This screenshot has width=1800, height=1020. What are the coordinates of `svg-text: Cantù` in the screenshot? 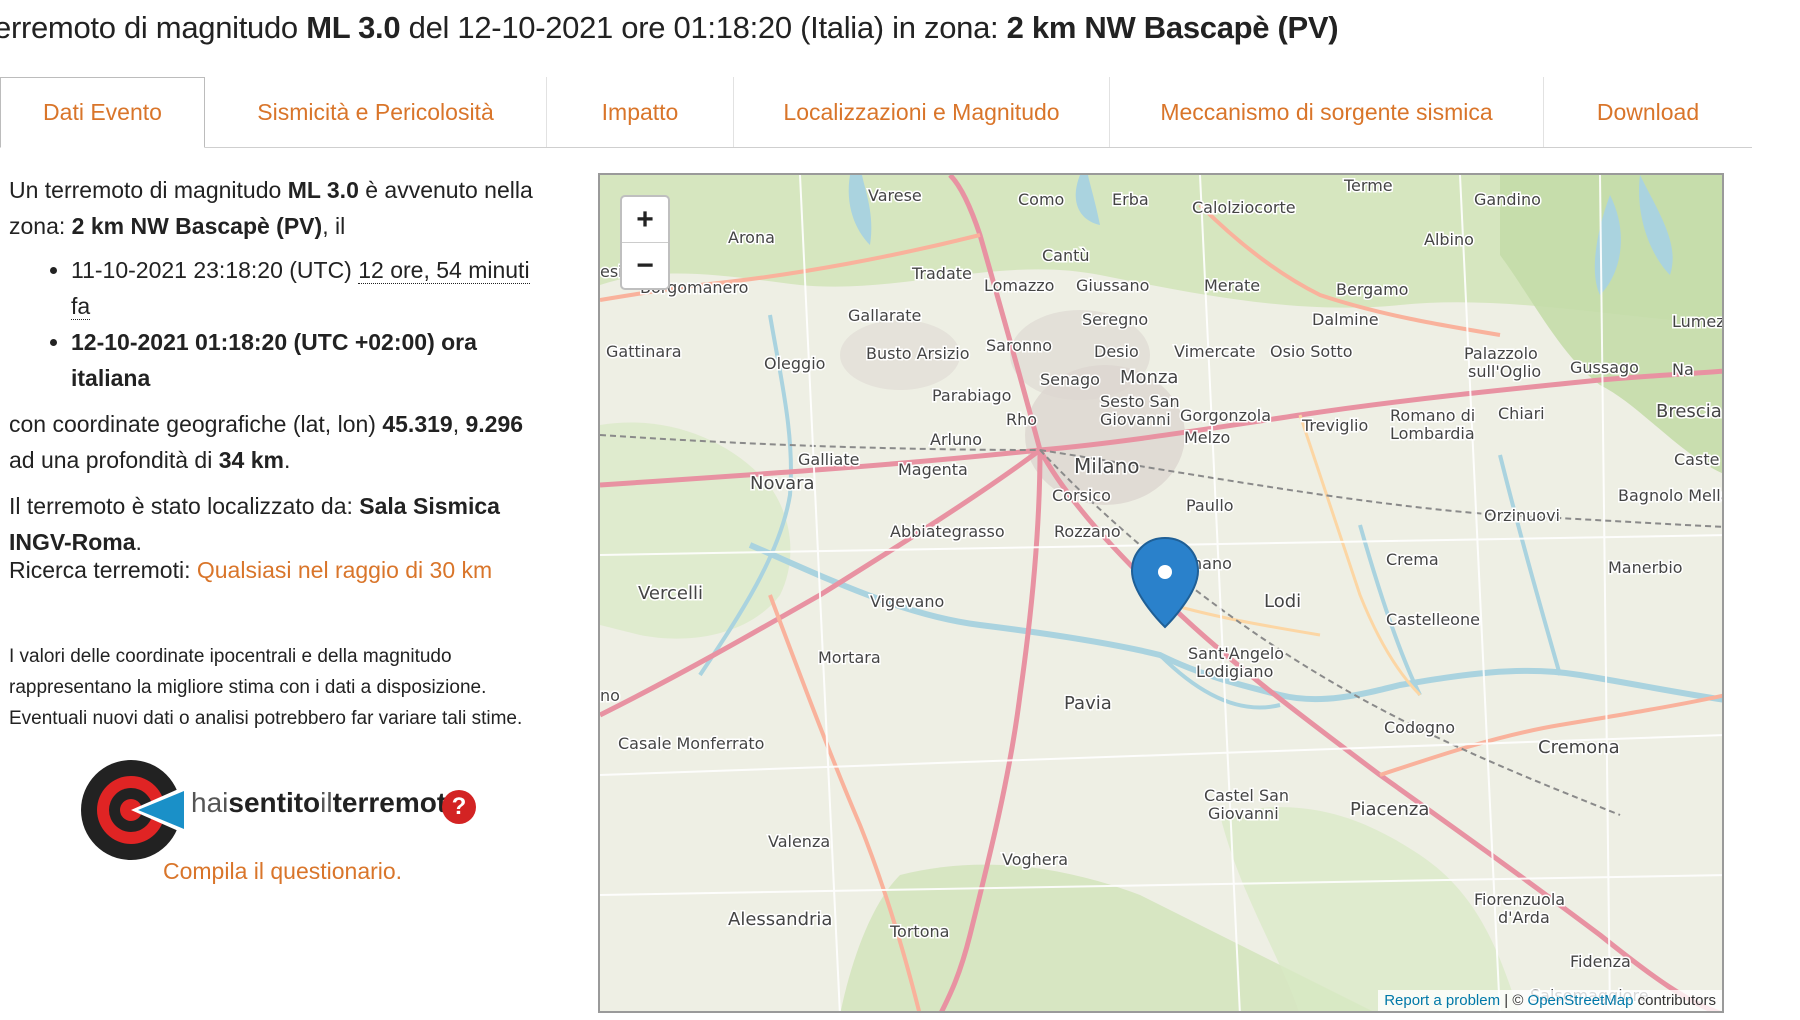 It's located at (1066, 255).